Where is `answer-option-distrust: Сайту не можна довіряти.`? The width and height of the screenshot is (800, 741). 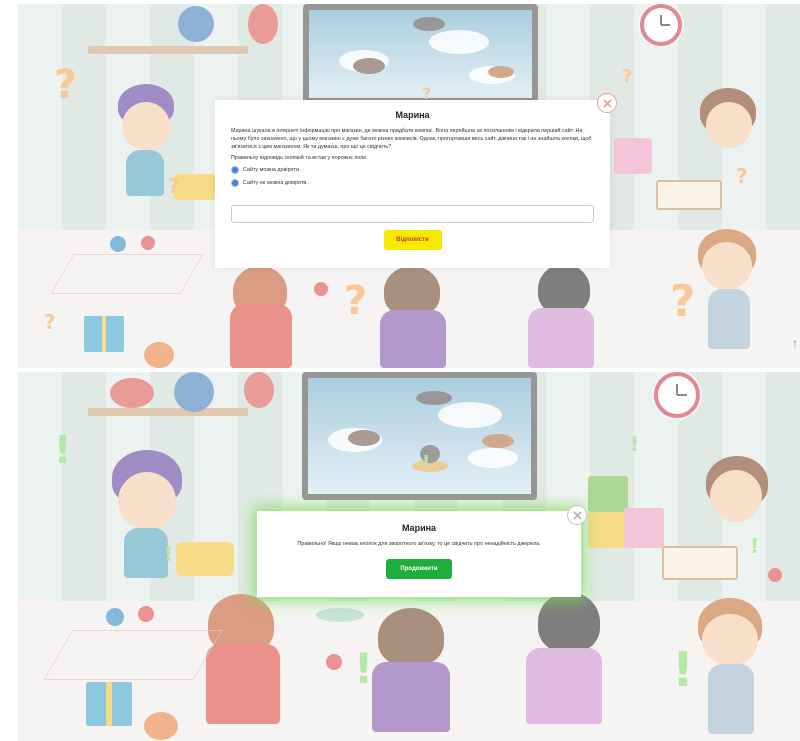 answer-option-distrust: Сайту не можна довіряти. is located at coordinates (412, 183).